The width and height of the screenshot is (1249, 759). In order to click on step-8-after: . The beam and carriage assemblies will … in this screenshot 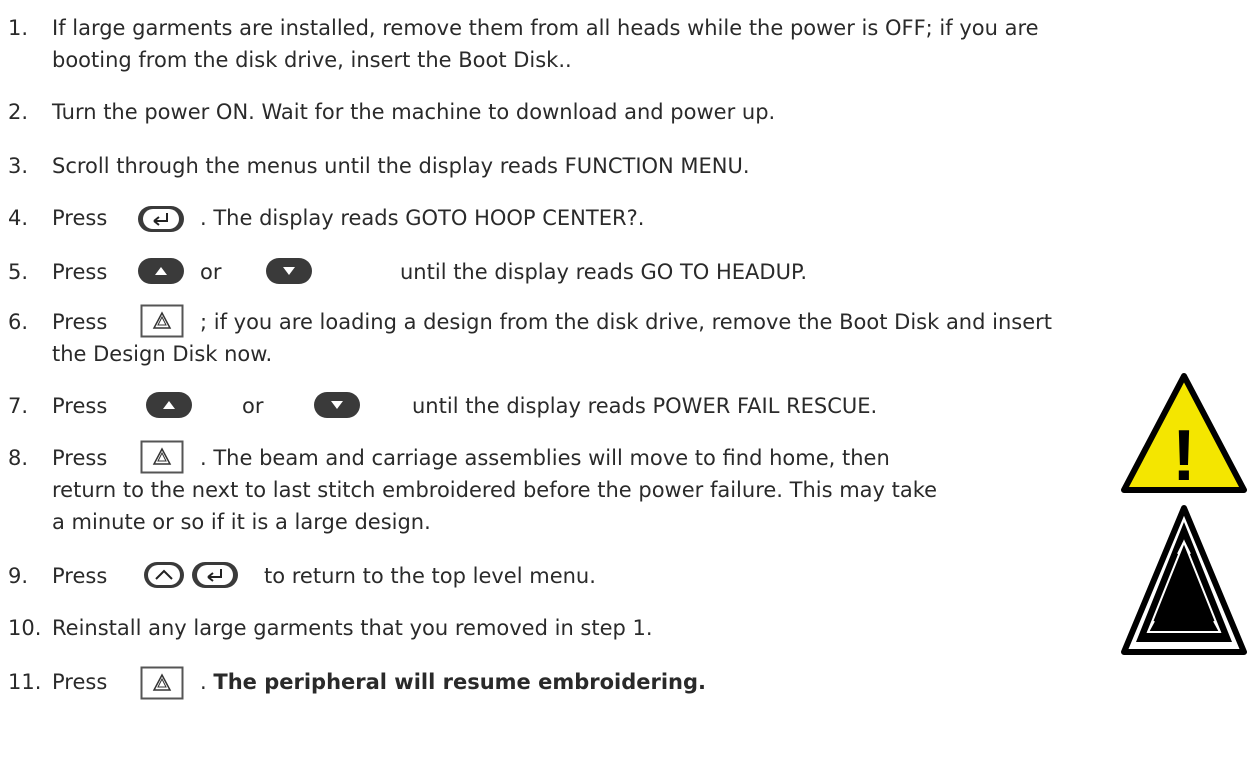, I will do `click(545, 458)`.